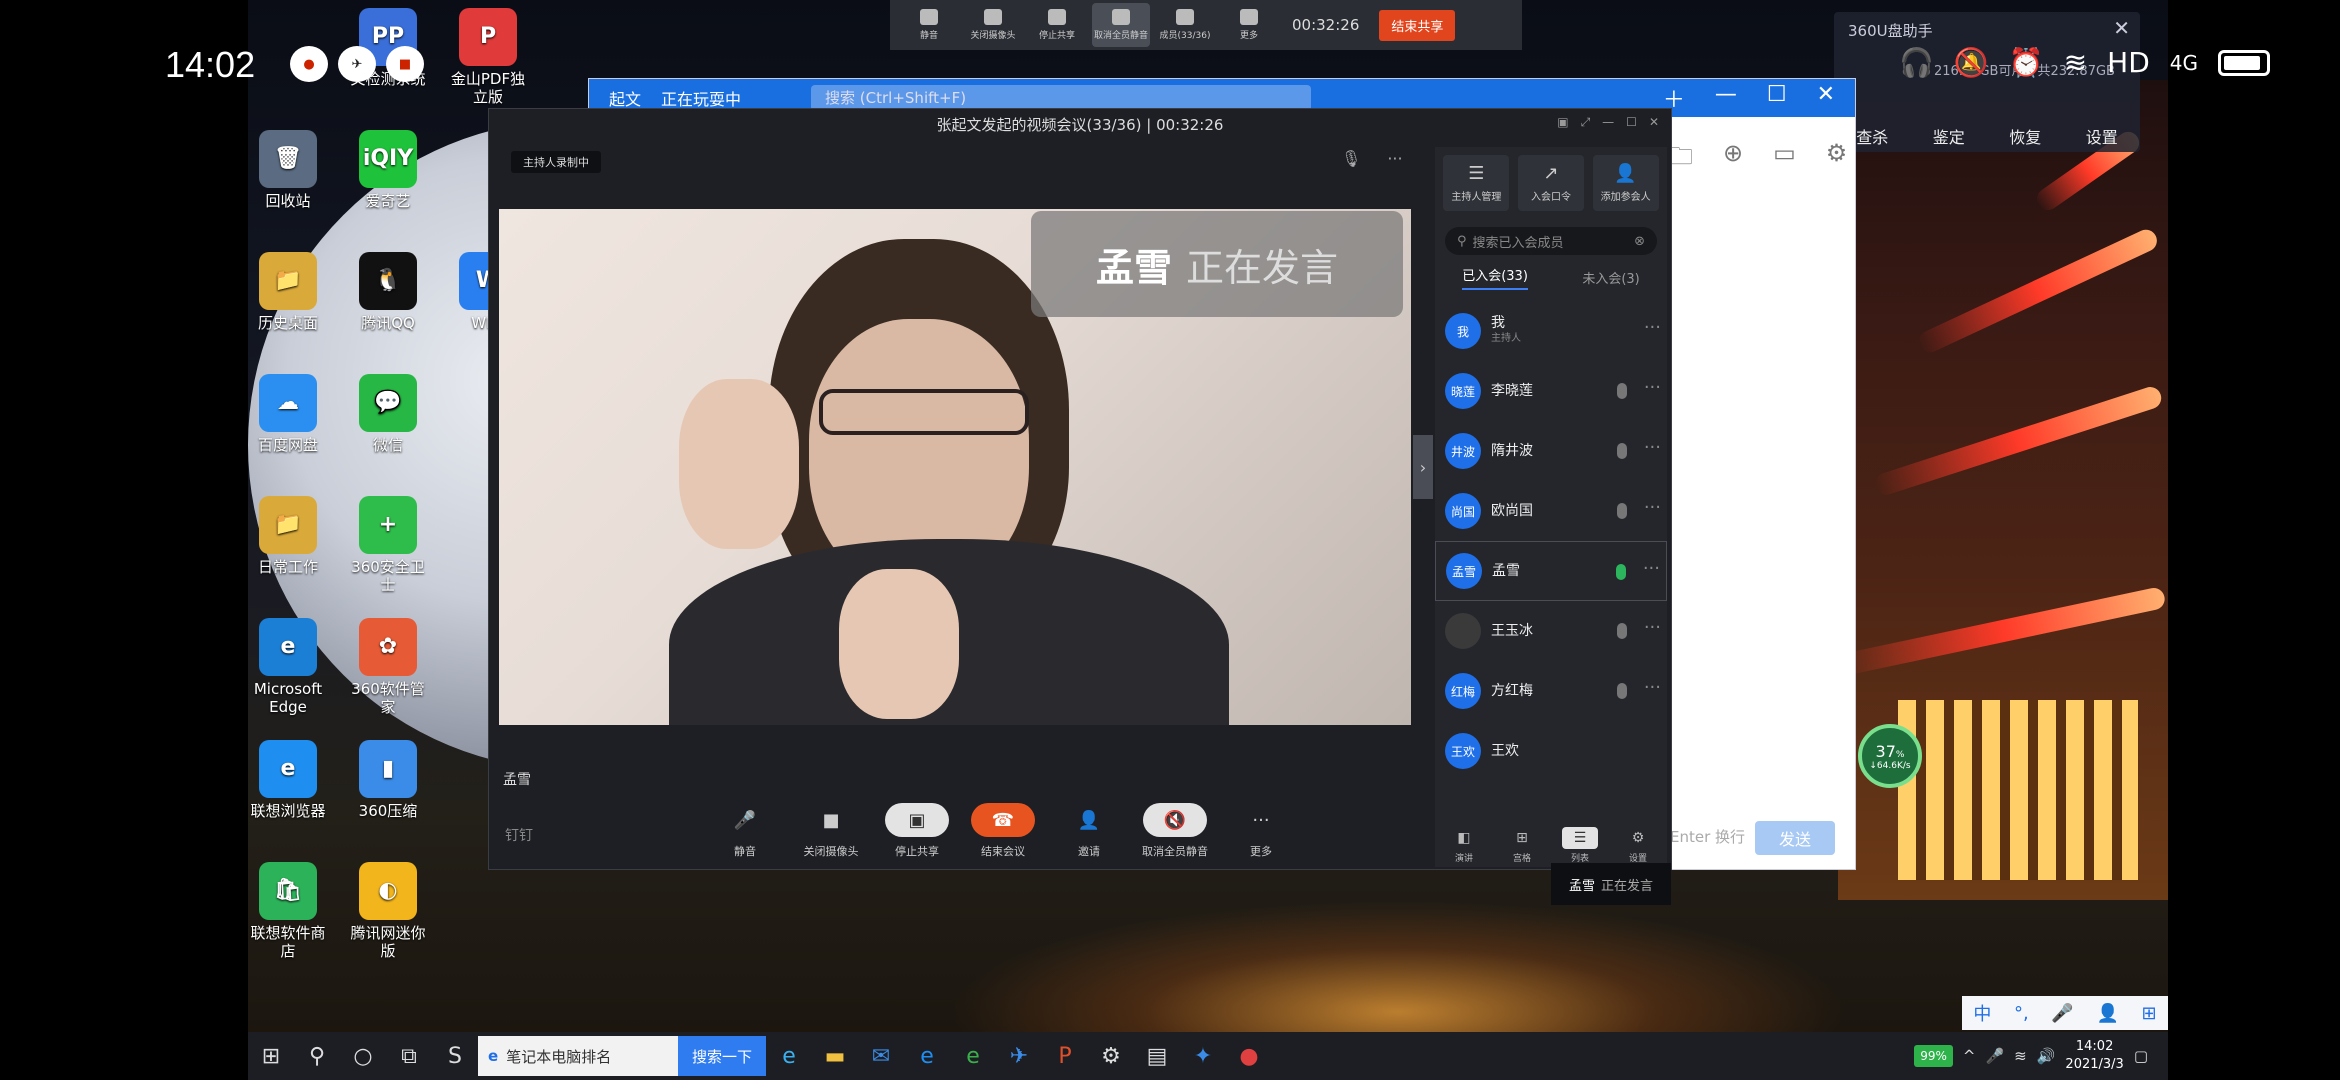  What do you see at coordinates (388, 170) in the screenshot?
I see `desktop-icon: iQIY 爱奇艺` at bounding box center [388, 170].